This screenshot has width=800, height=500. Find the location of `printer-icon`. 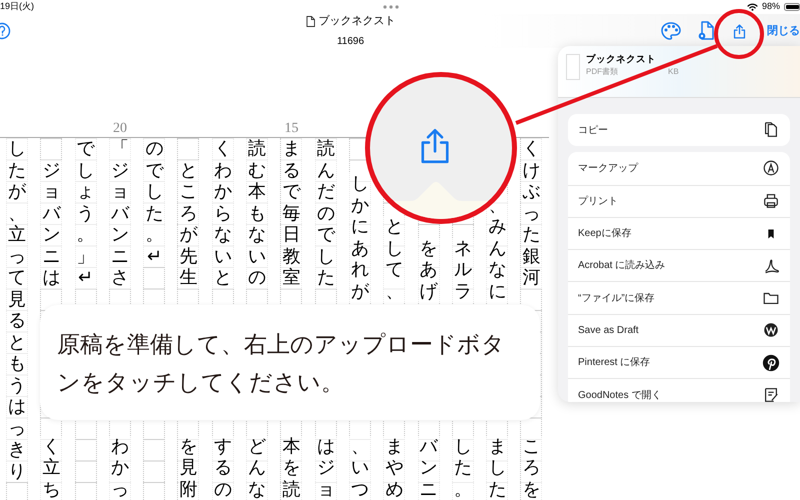

printer-icon is located at coordinates (771, 201).